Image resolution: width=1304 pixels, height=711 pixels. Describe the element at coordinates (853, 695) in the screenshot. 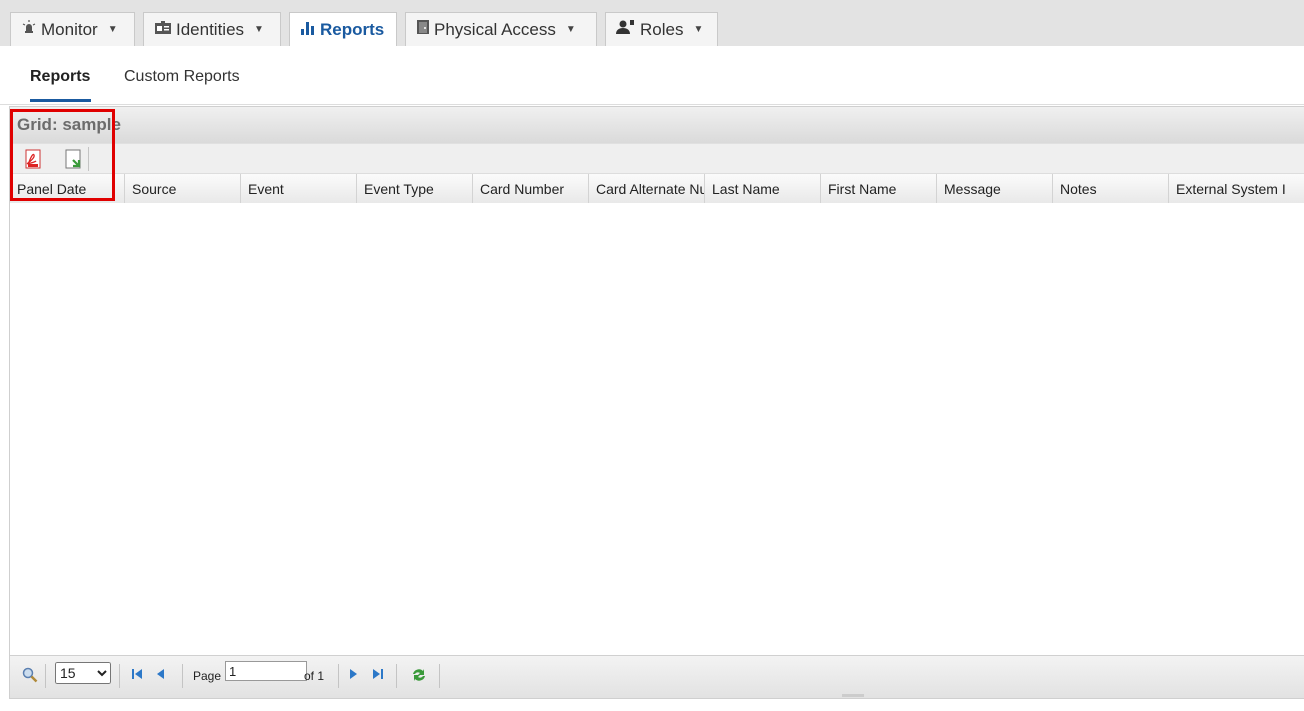

I see `resize-handle` at that location.